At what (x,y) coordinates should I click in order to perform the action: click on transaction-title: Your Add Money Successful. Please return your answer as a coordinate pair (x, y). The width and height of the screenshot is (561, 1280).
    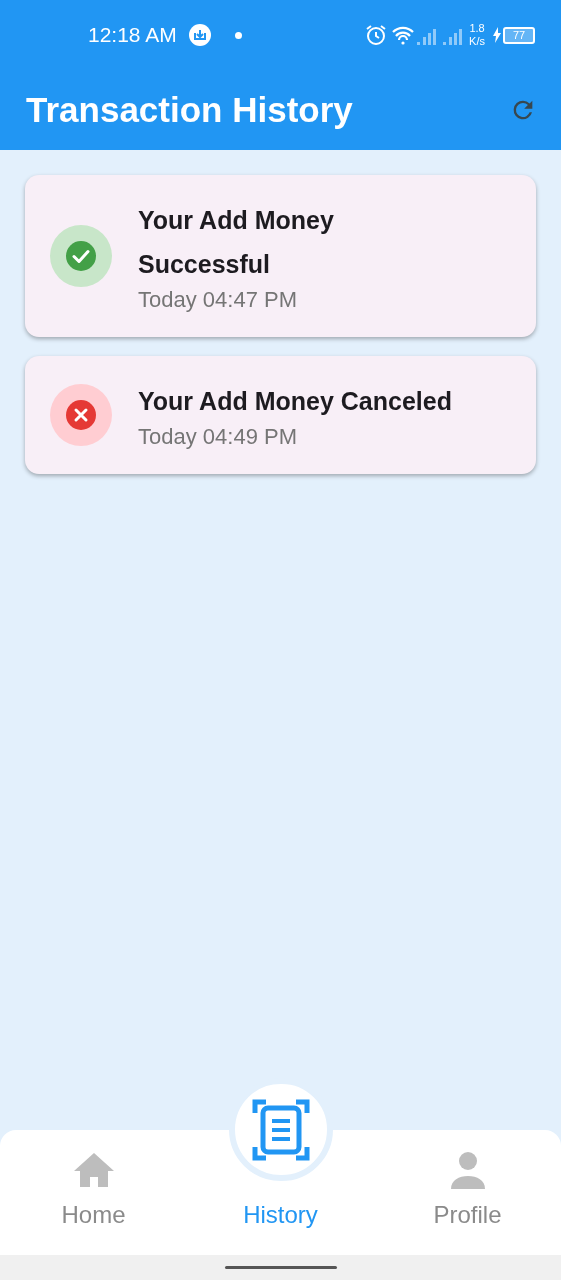
    Looking at the image, I should click on (236, 242).